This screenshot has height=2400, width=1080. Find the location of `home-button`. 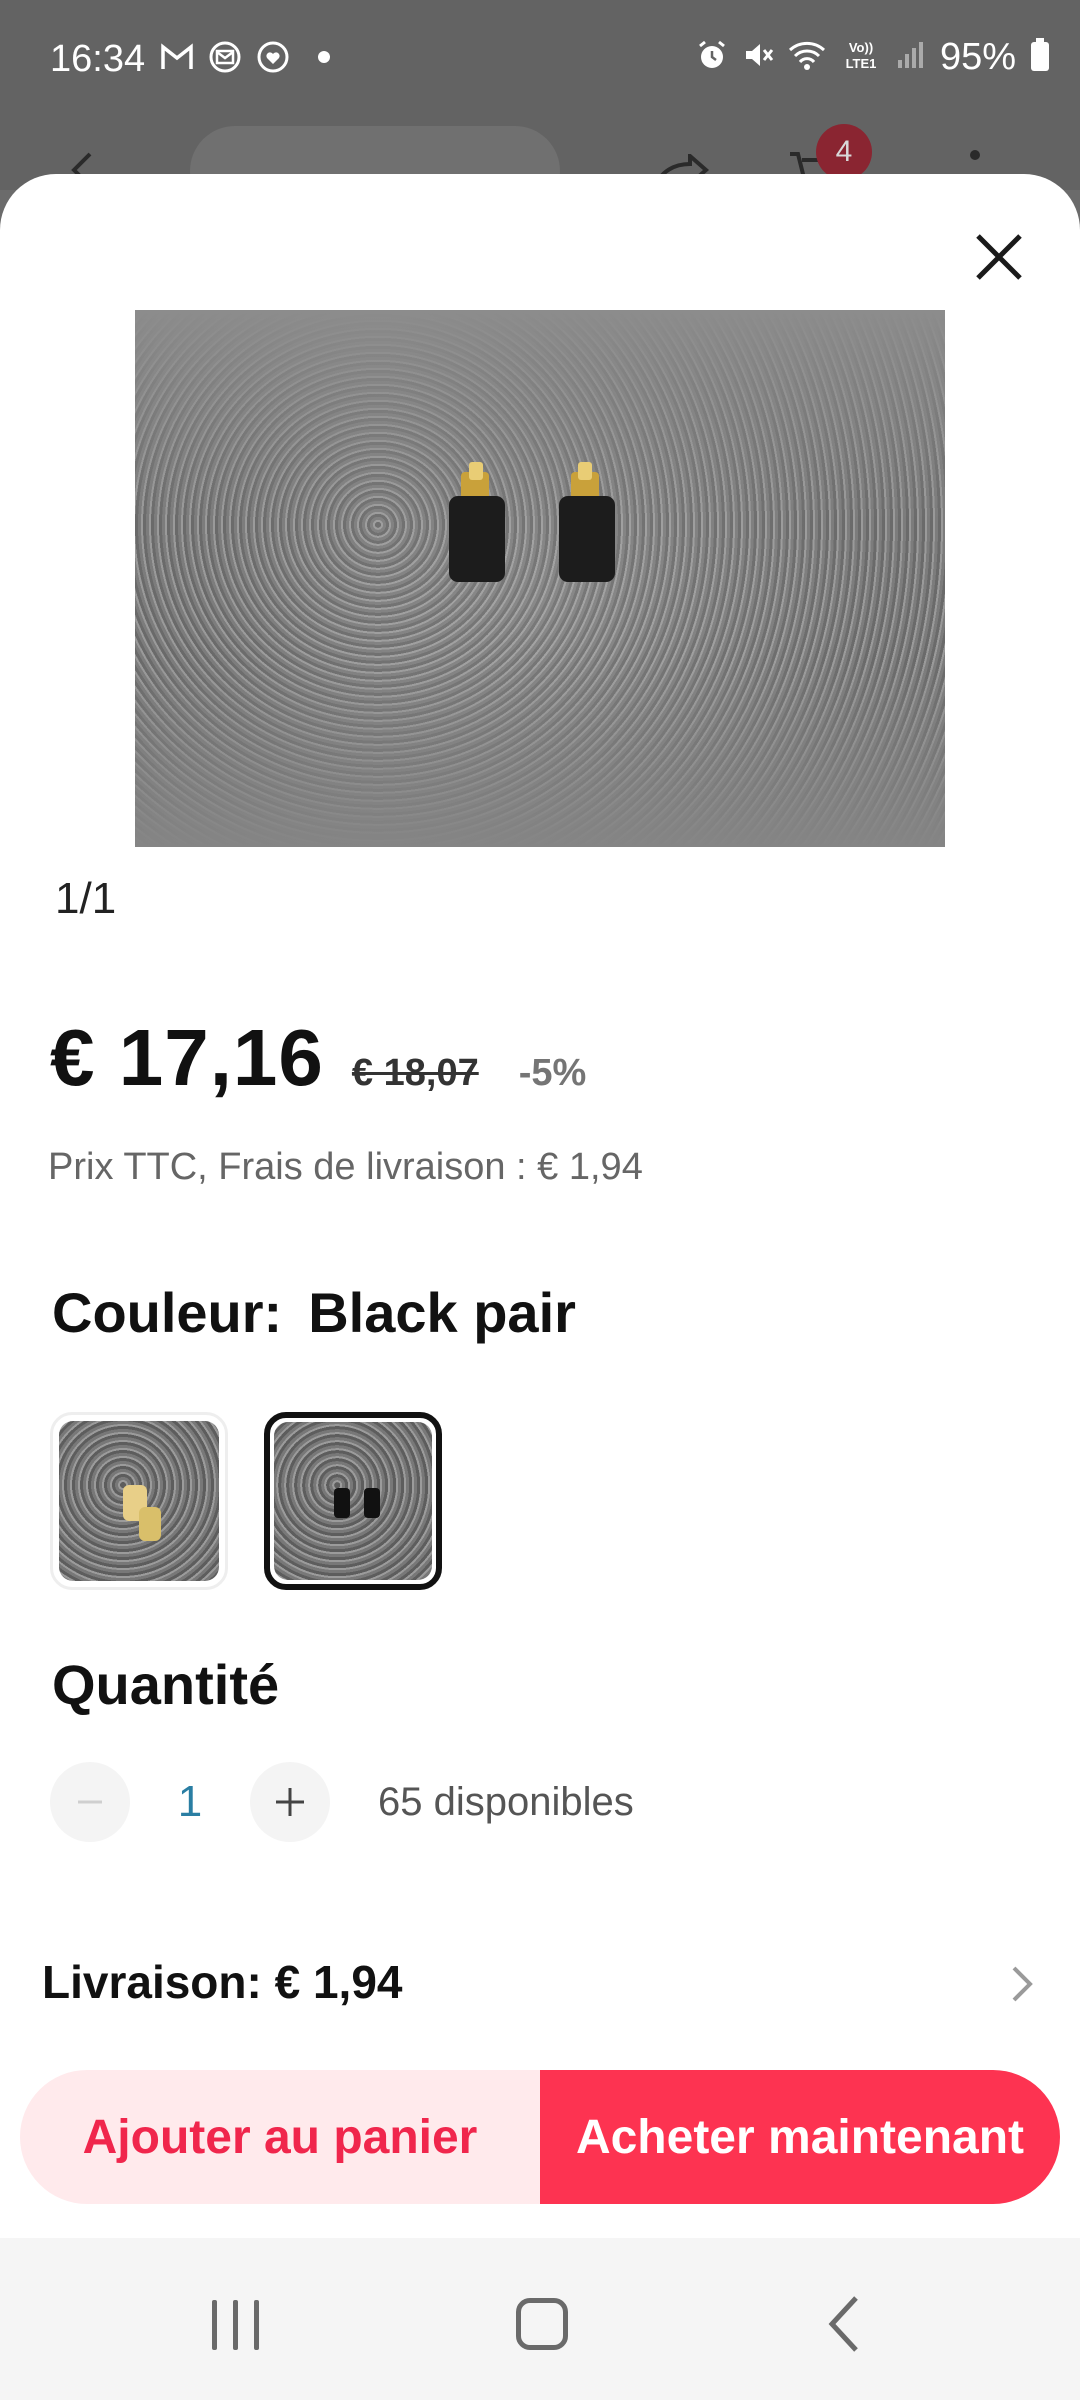

home-button is located at coordinates (542, 2324).